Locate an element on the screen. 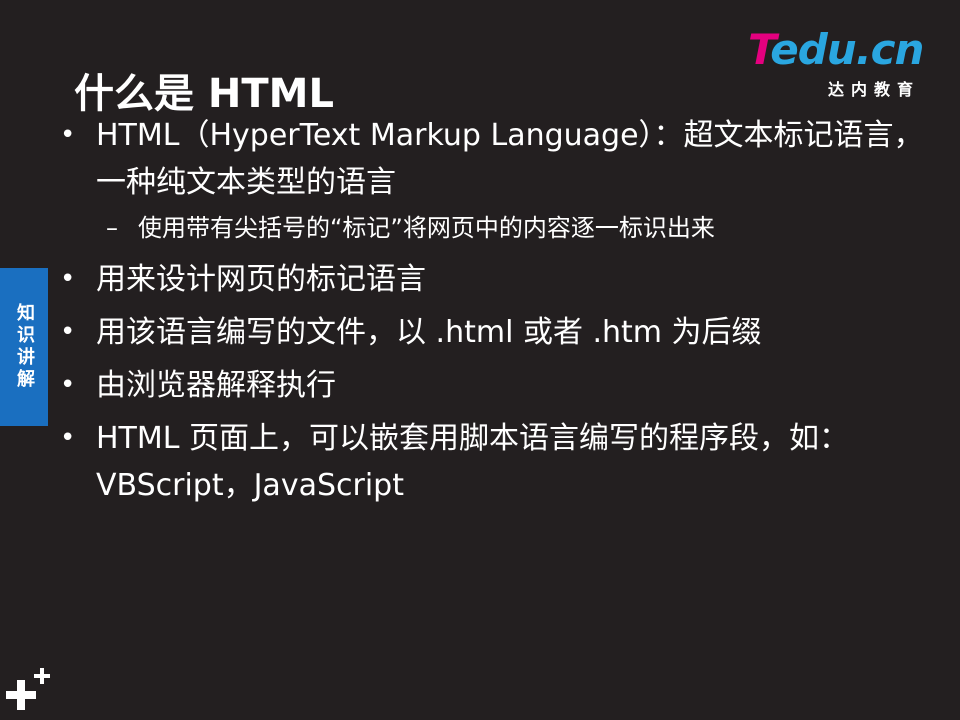 This screenshot has width=960, height=720. plus-small-icon is located at coordinates (42, 676).